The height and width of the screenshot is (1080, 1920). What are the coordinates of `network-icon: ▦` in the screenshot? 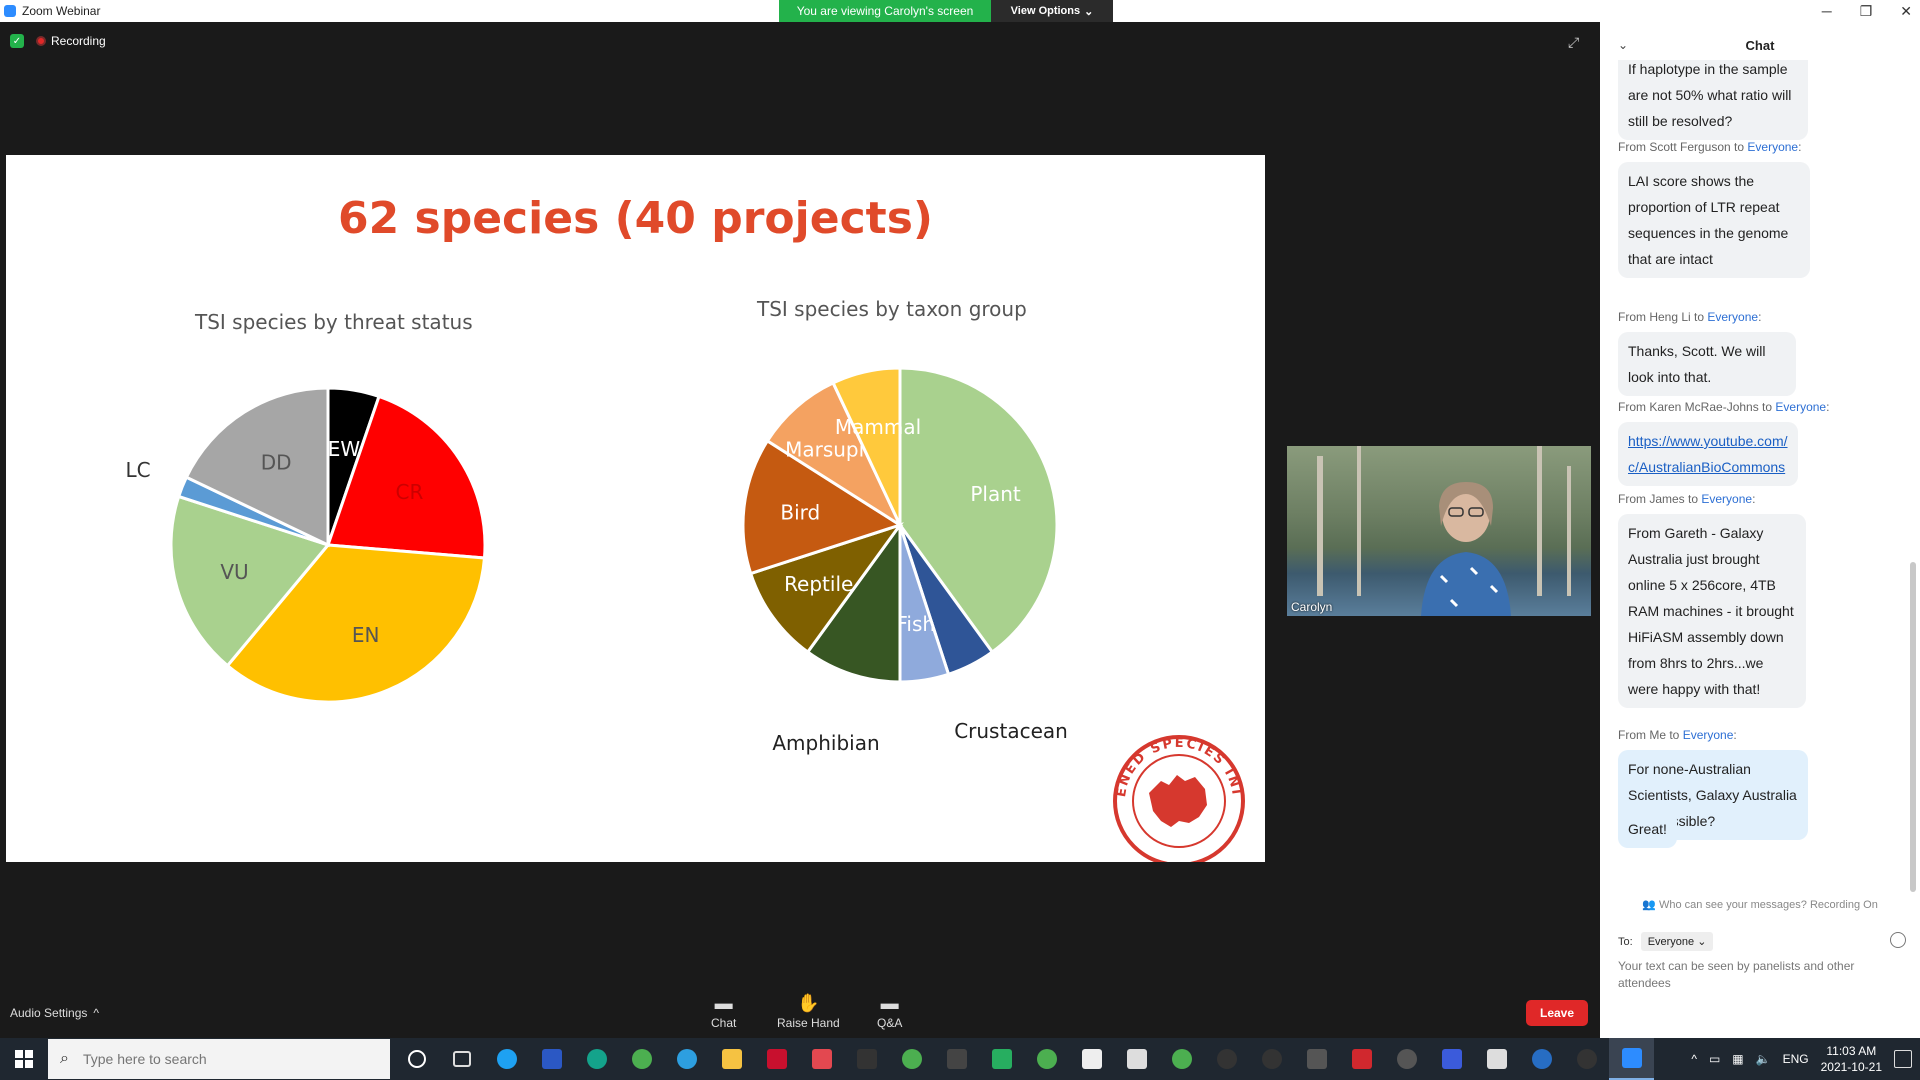 It's located at (1737, 1059).